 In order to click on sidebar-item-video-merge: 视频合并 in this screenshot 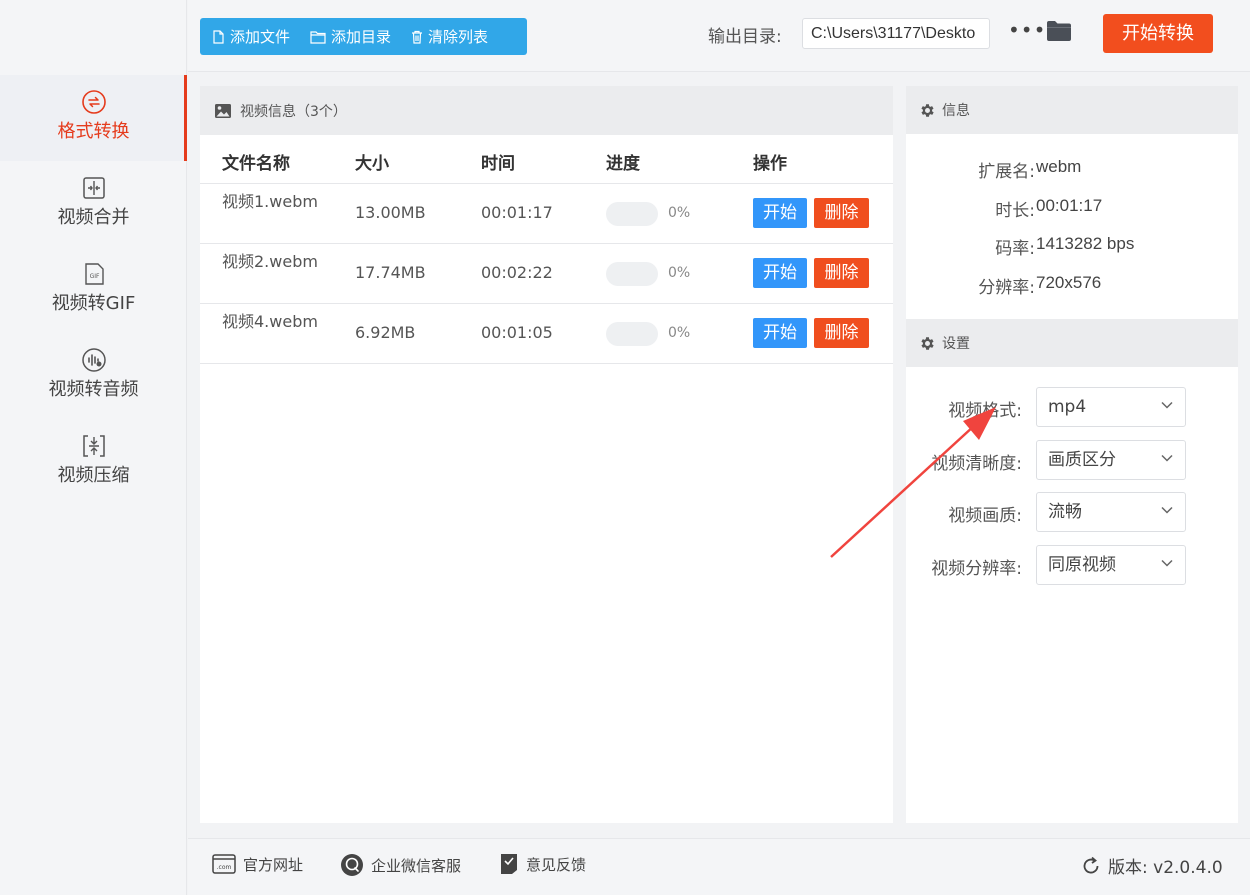, I will do `click(93, 204)`.